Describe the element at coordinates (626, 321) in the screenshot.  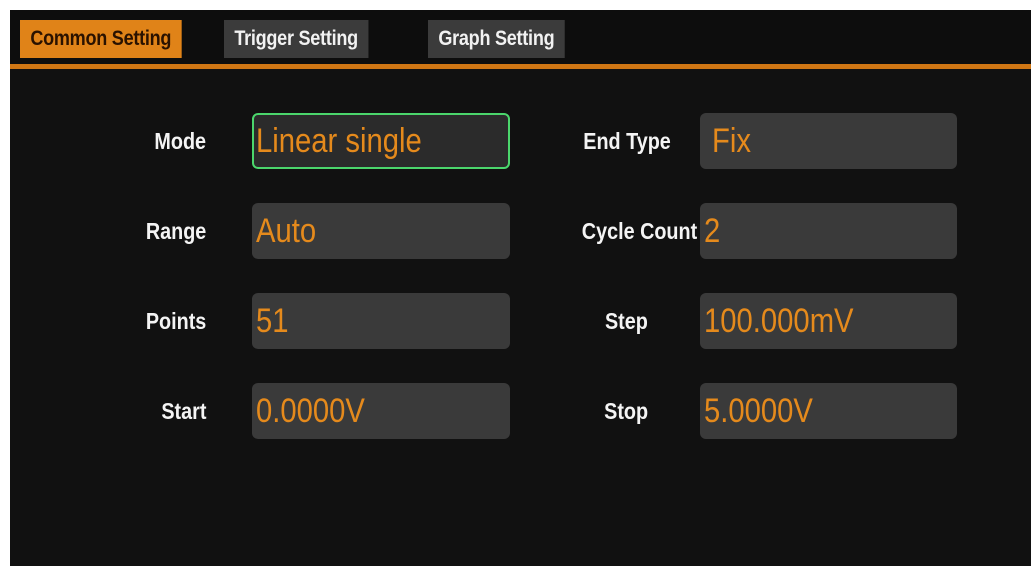
I see `step-label: Step` at that location.